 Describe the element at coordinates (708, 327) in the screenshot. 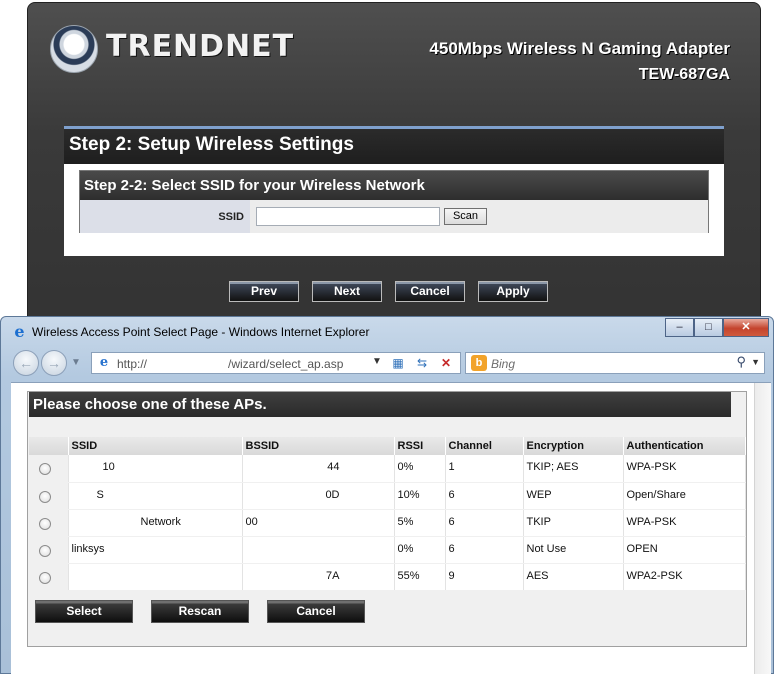

I see `maximize-icon: □` at that location.